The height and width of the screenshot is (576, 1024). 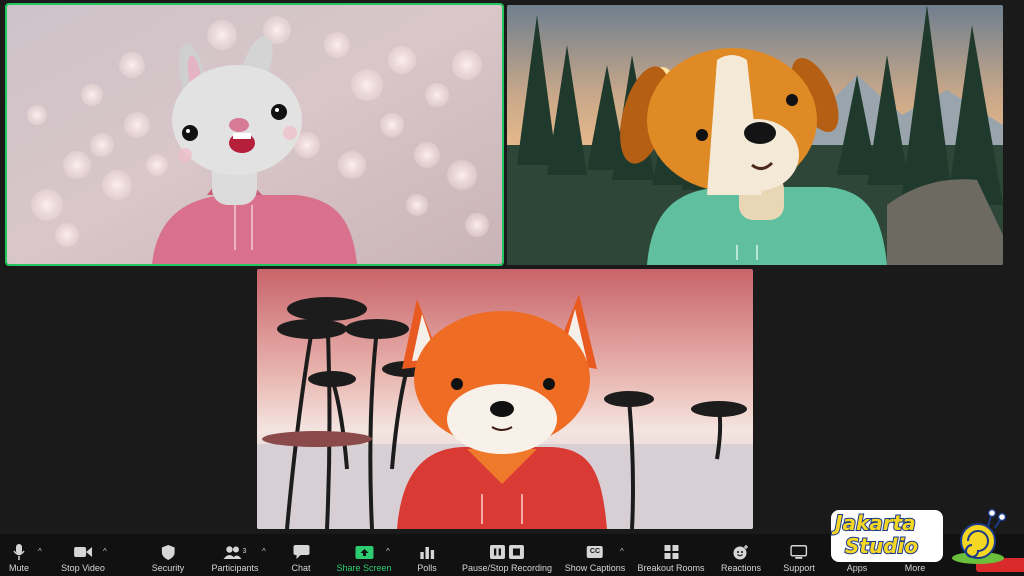 I want to click on recording-control: Pause/Stop Recording, so click(x=507, y=557).